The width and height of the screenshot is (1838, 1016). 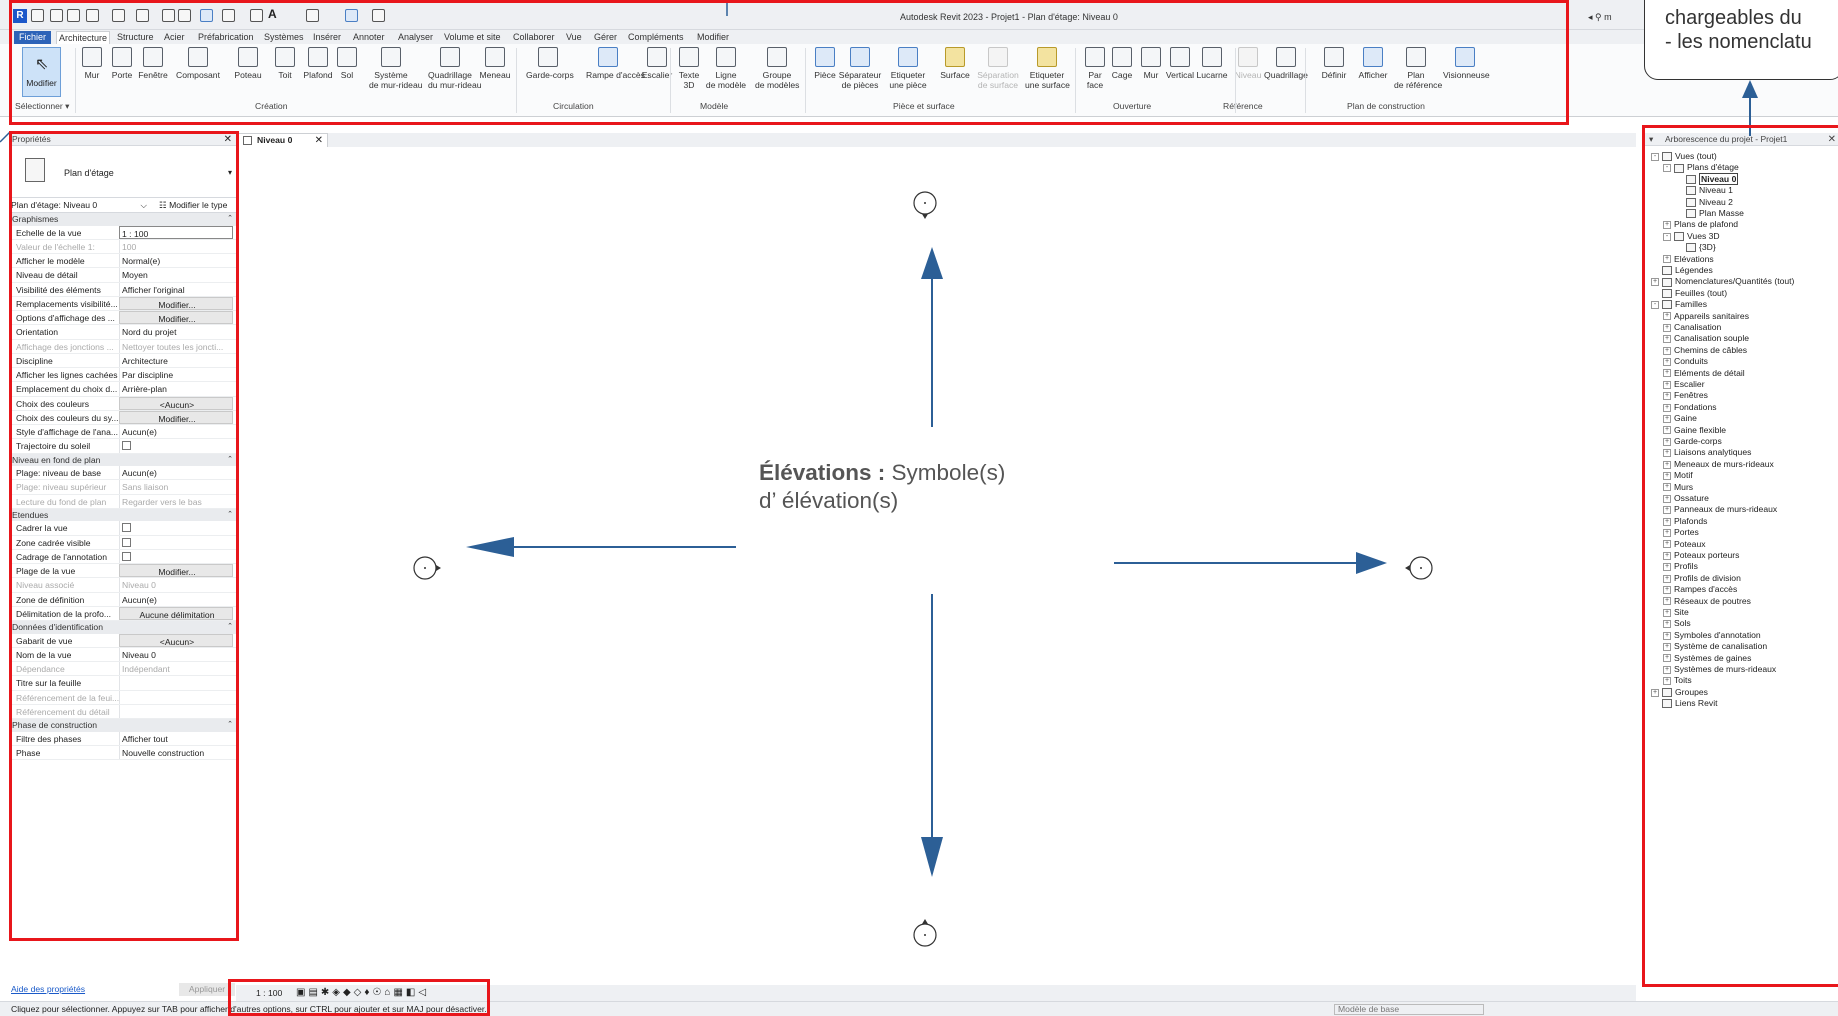 What do you see at coordinates (396, 68) in the screenshot?
I see `ribbon-button-systeme-de-mur-rideau: Système de mur-rideau` at bounding box center [396, 68].